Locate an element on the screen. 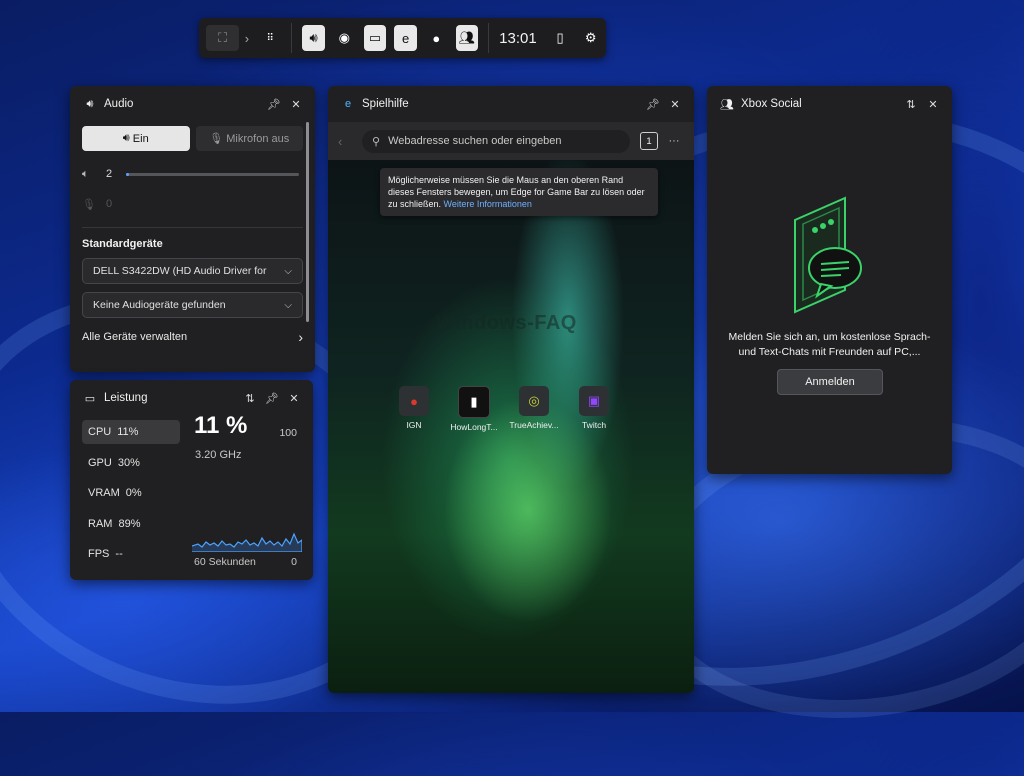  trueachievements-icon: ◎ is located at coordinates (534, 401).